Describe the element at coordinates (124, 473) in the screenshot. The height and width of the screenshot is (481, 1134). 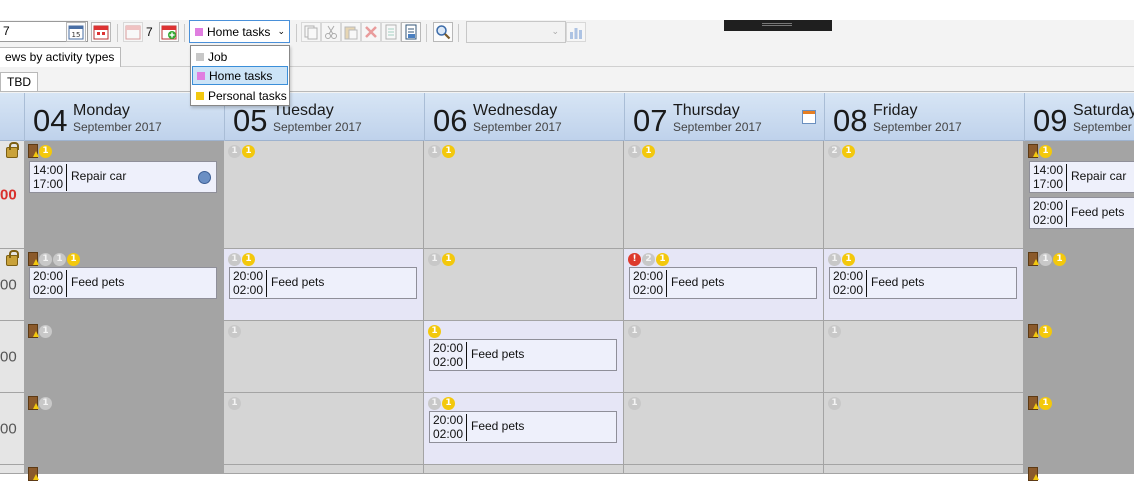
I see `slot-mon-r5` at that location.